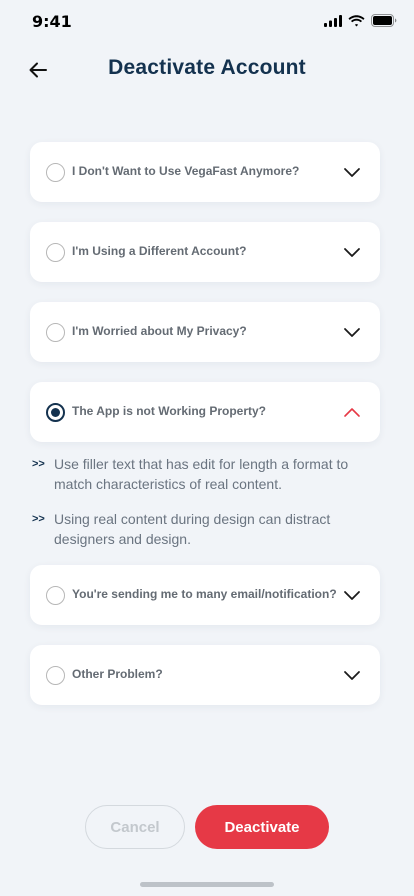 This screenshot has height=896, width=414. Describe the element at coordinates (52, 21) in the screenshot. I see `status-time: 9:41` at that location.